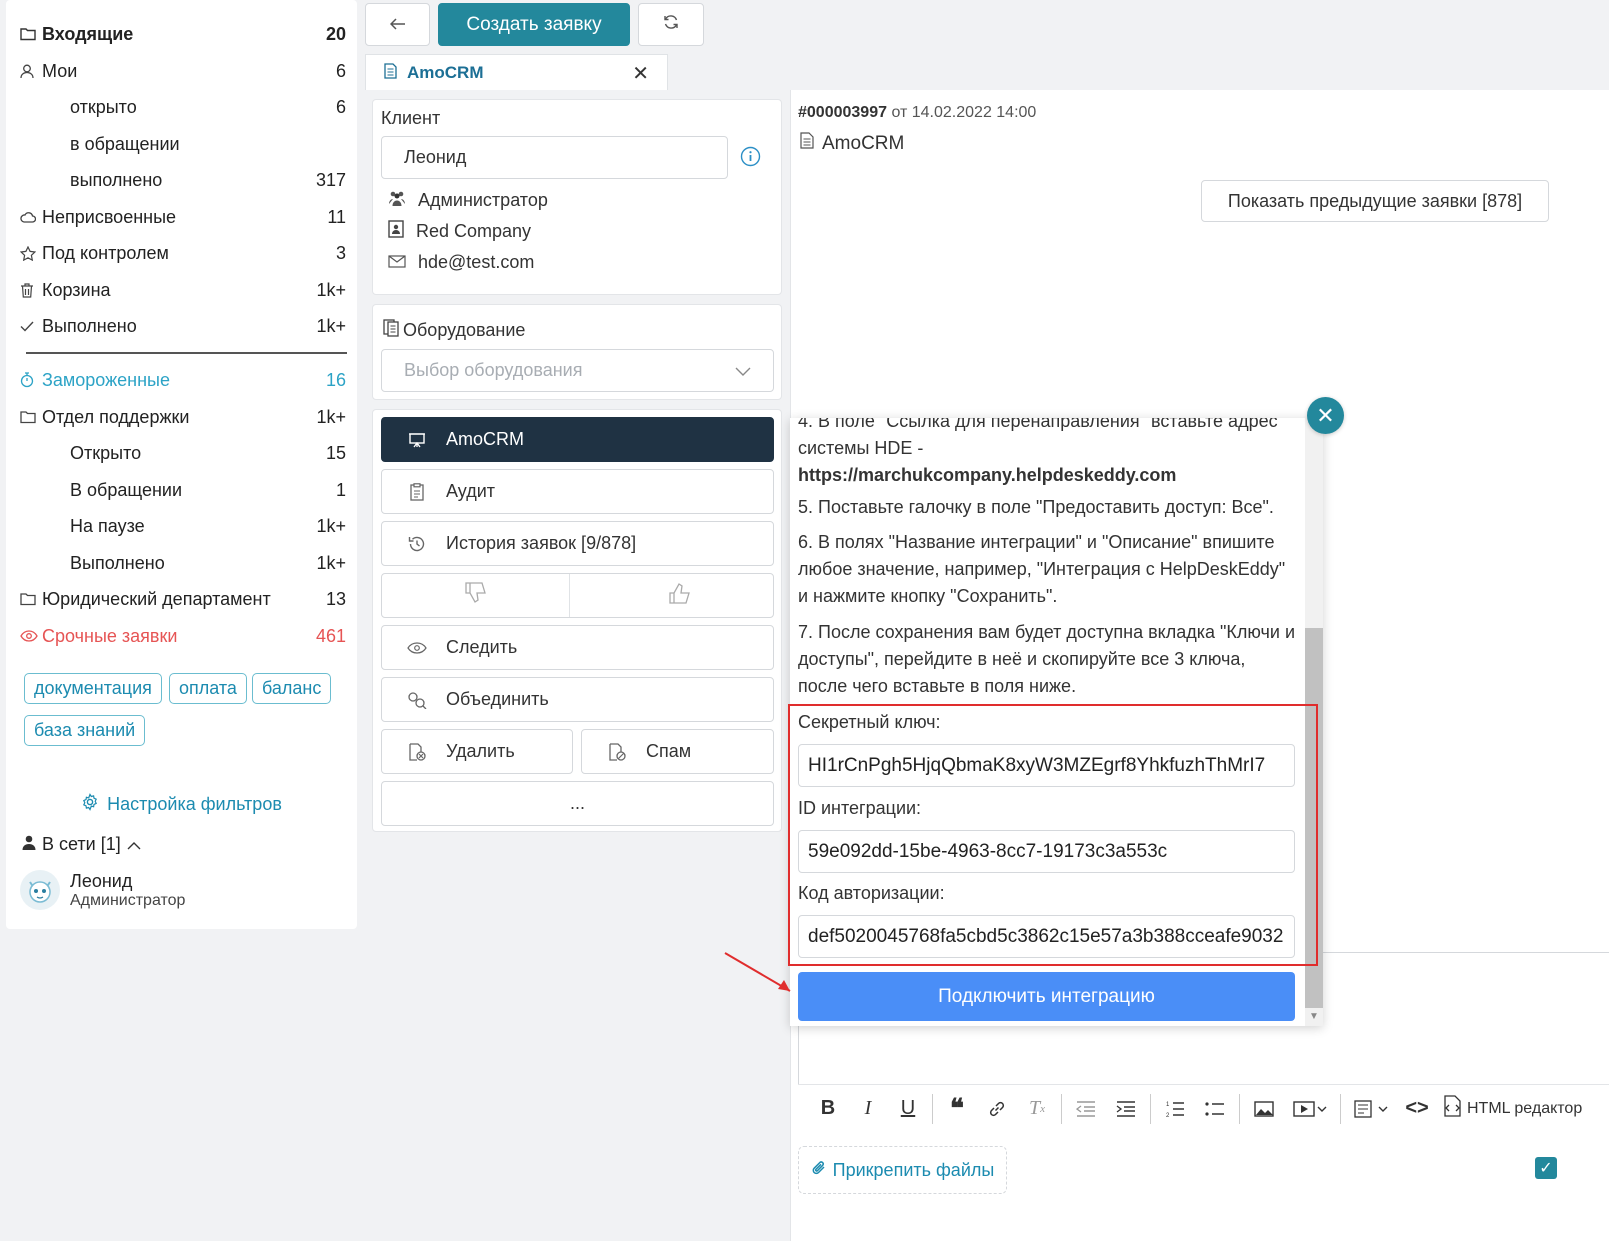 The width and height of the screenshot is (1609, 1241). Describe the element at coordinates (183, 563) in the screenshot. I see `nav-support-done: Выполнено 1k+` at that location.